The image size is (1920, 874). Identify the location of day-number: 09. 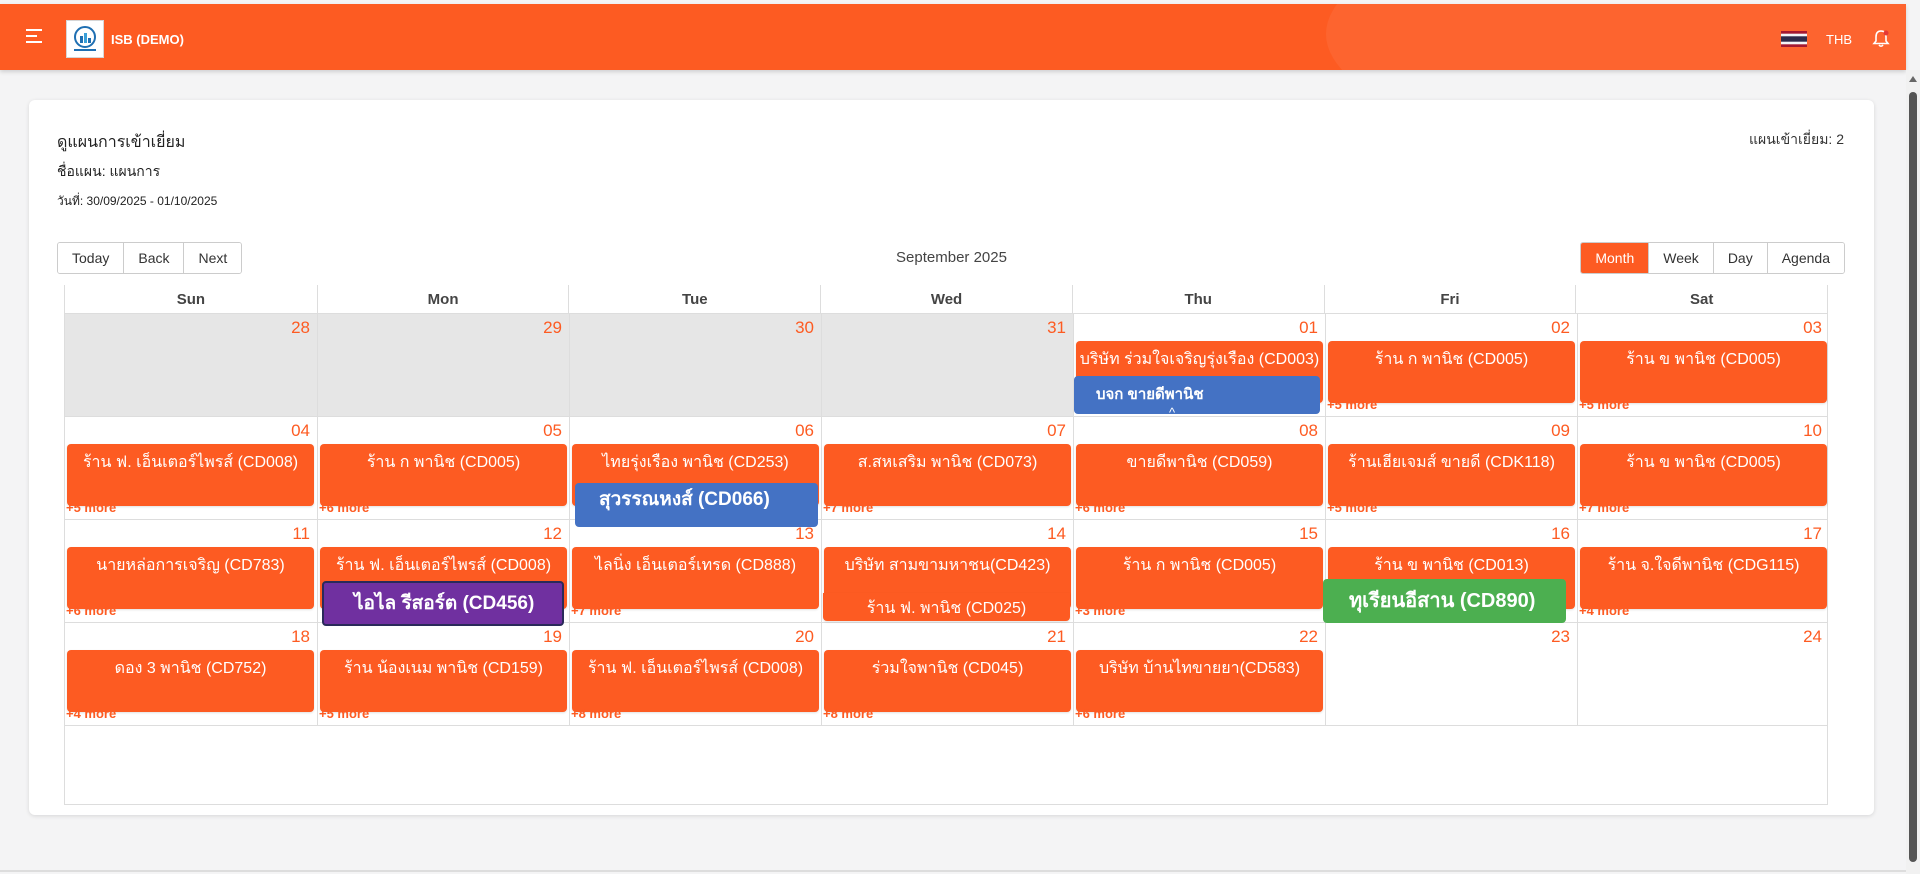
(1560, 431).